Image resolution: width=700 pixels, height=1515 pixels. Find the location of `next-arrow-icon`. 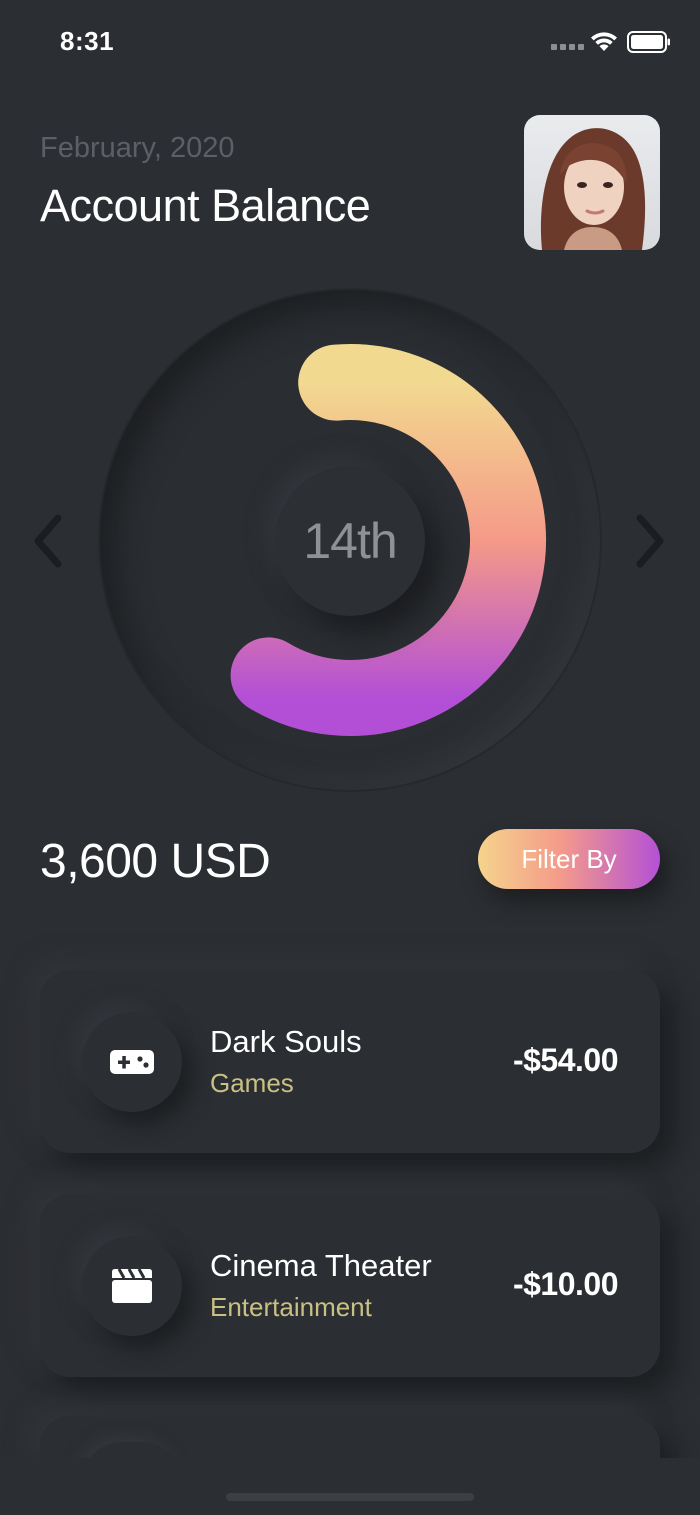

next-arrow-icon is located at coordinates (650, 541).